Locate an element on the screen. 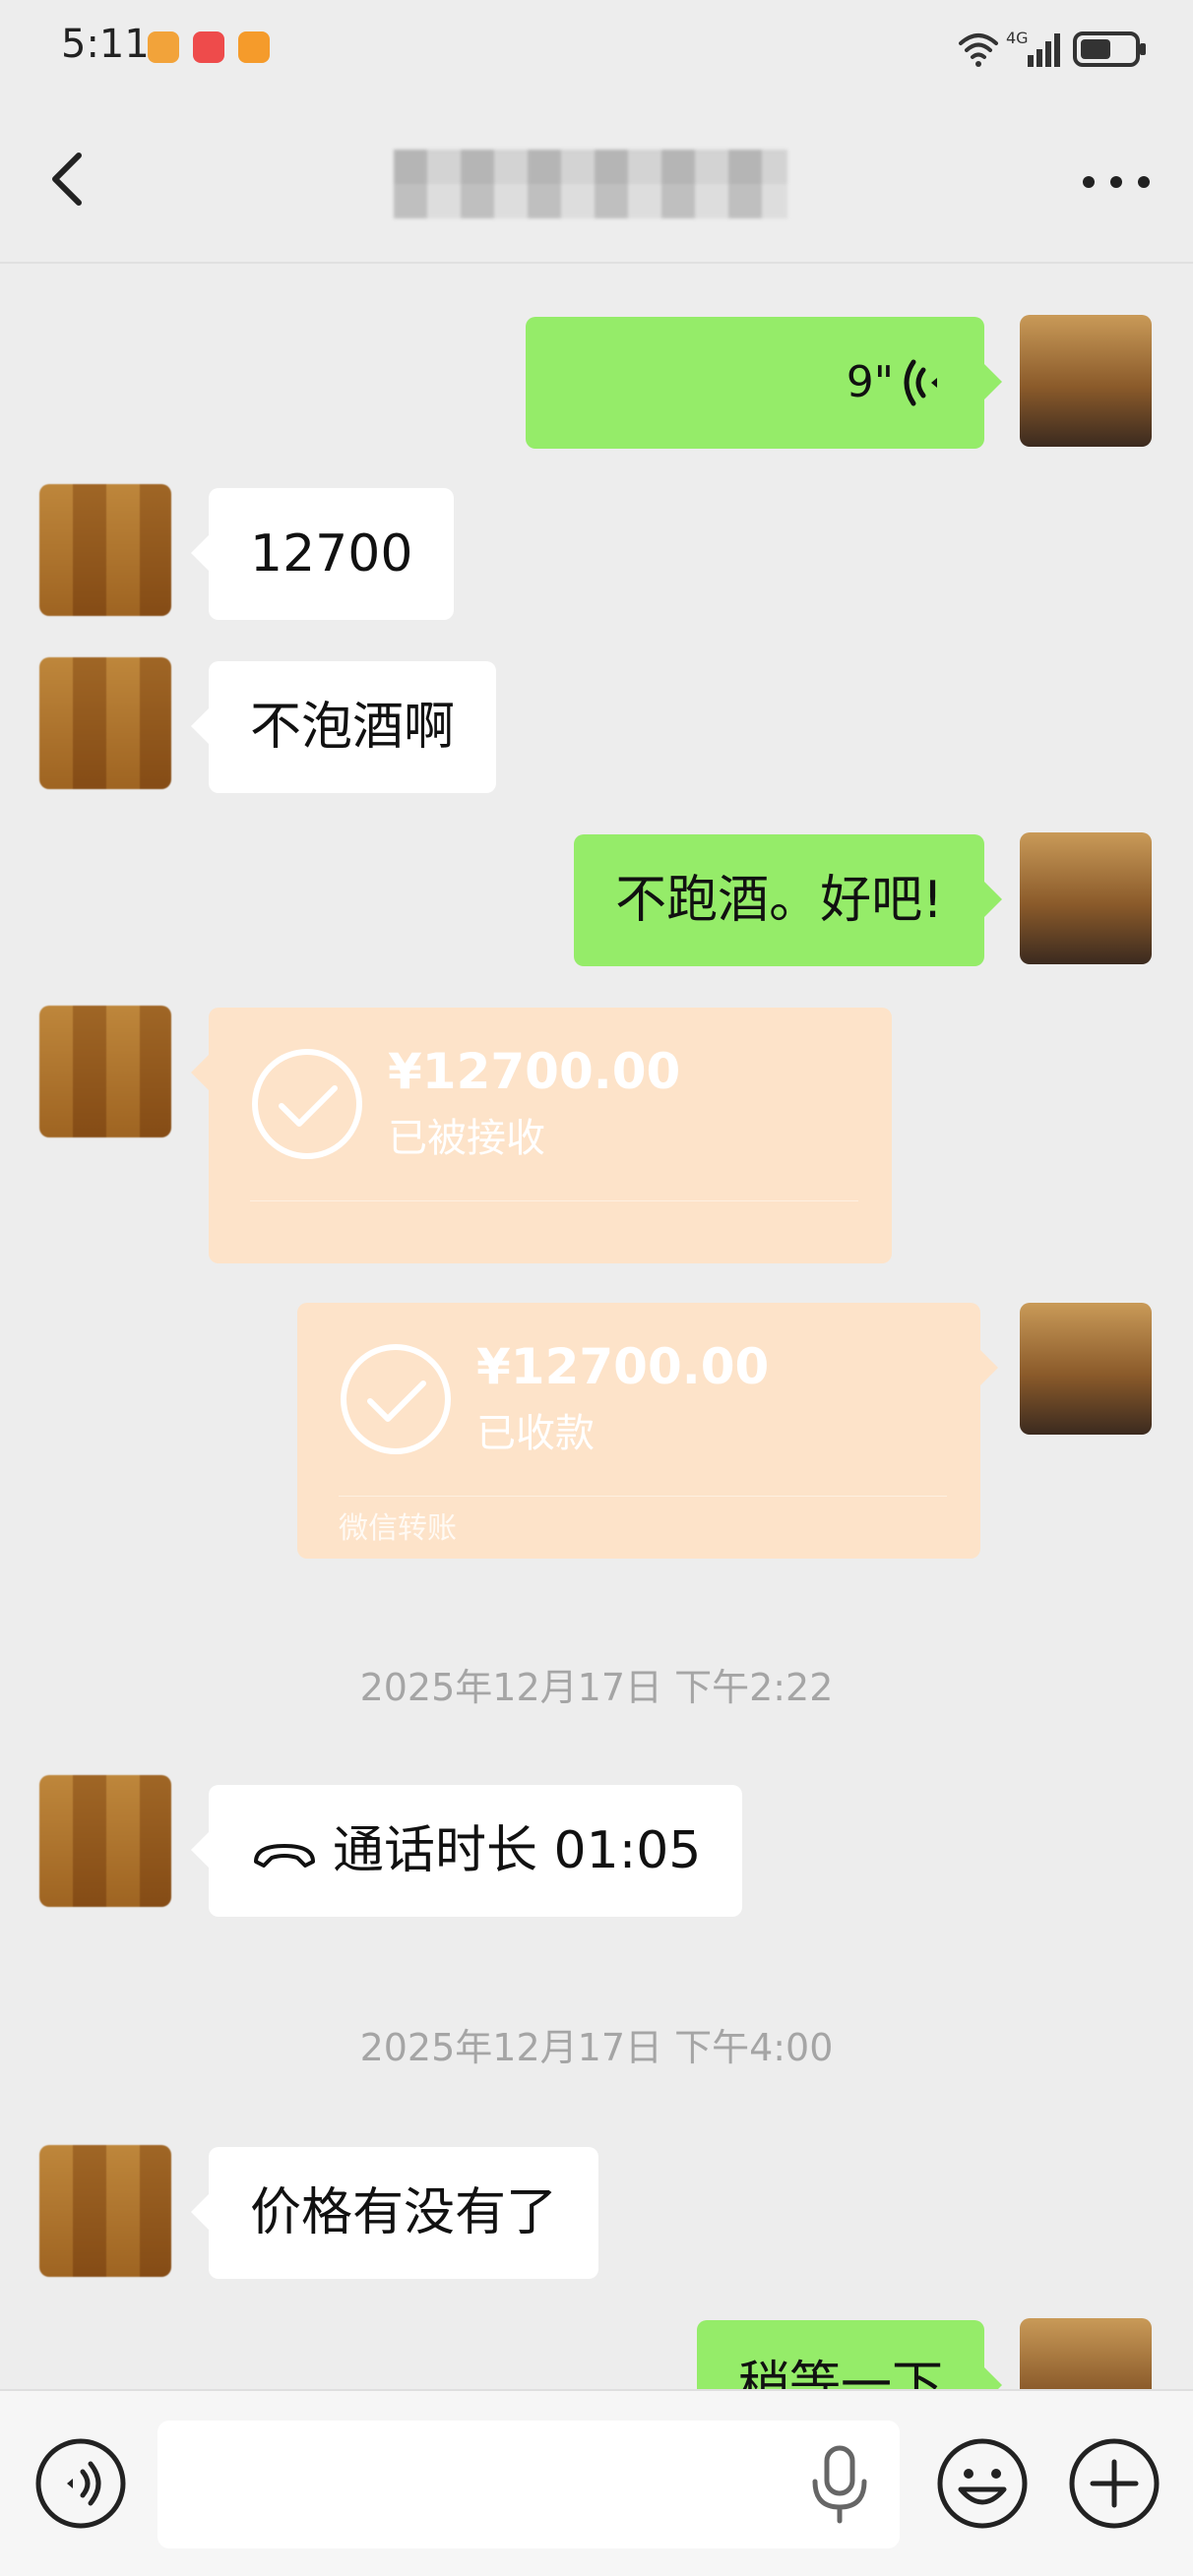 The height and width of the screenshot is (2576, 1193). status-icons: 4G is located at coordinates (1052, 48).